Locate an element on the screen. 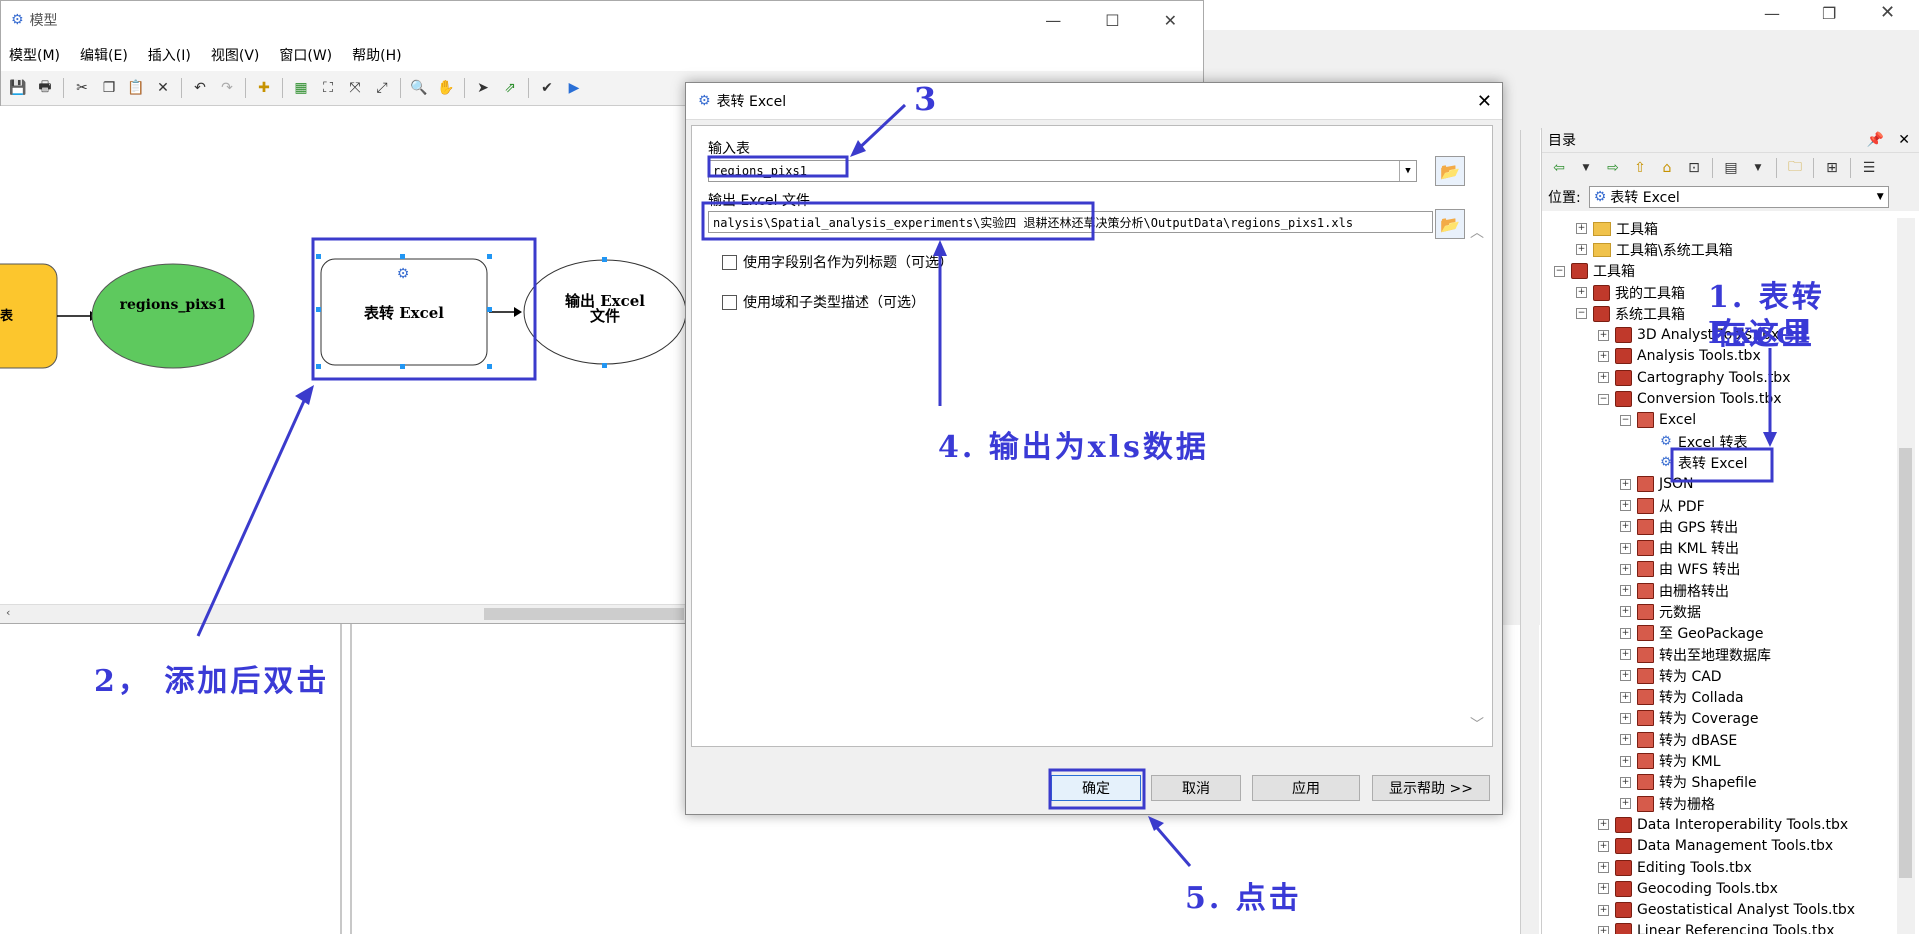  tool-node-highlight is located at coordinates (424, 309).